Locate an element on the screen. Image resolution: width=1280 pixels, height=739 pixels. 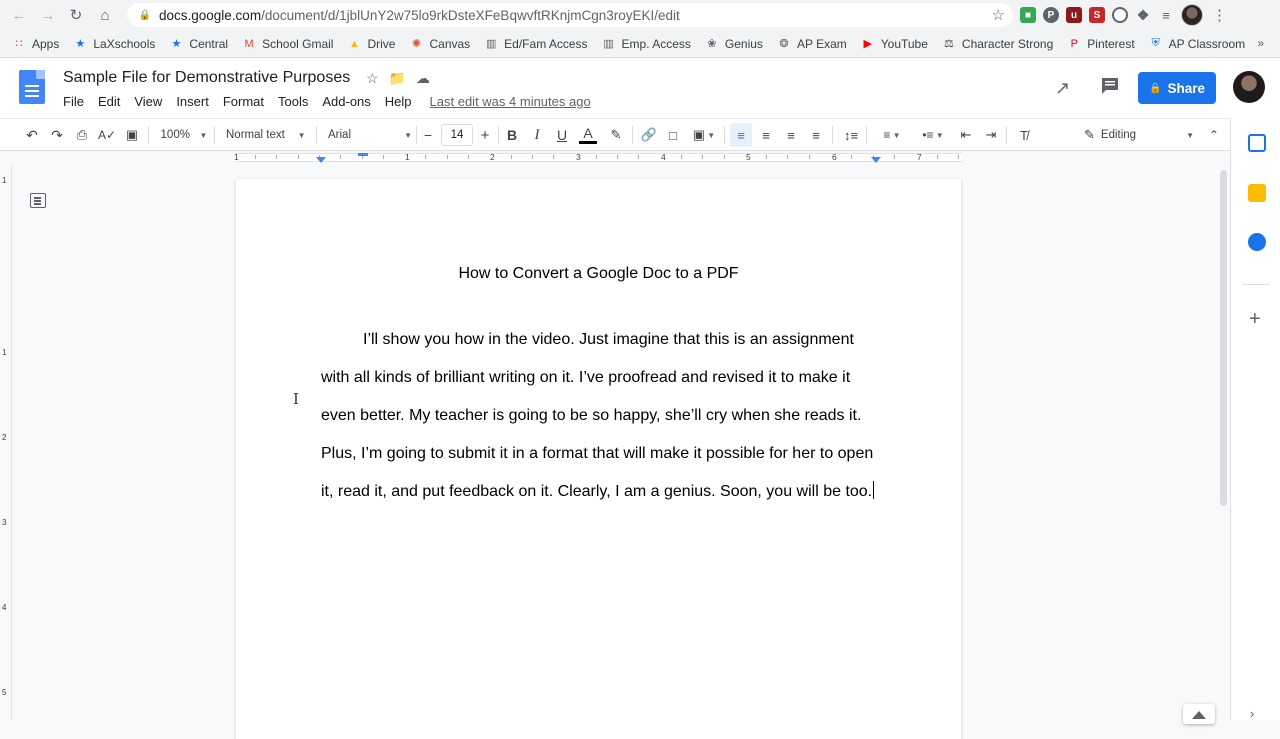
print-icon: ⎙ is located at coordinates (82, 135).